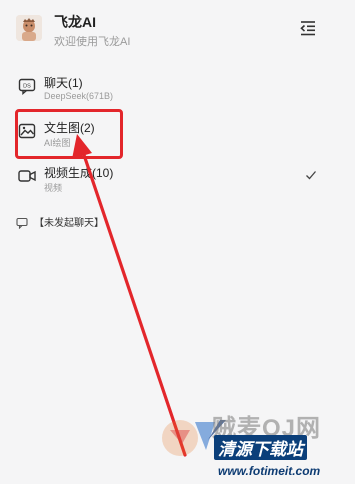  Describe the element at coordinates (69, 223) in the screenshot. I see `new-chat-label: 【未发起聊天】` at that location.